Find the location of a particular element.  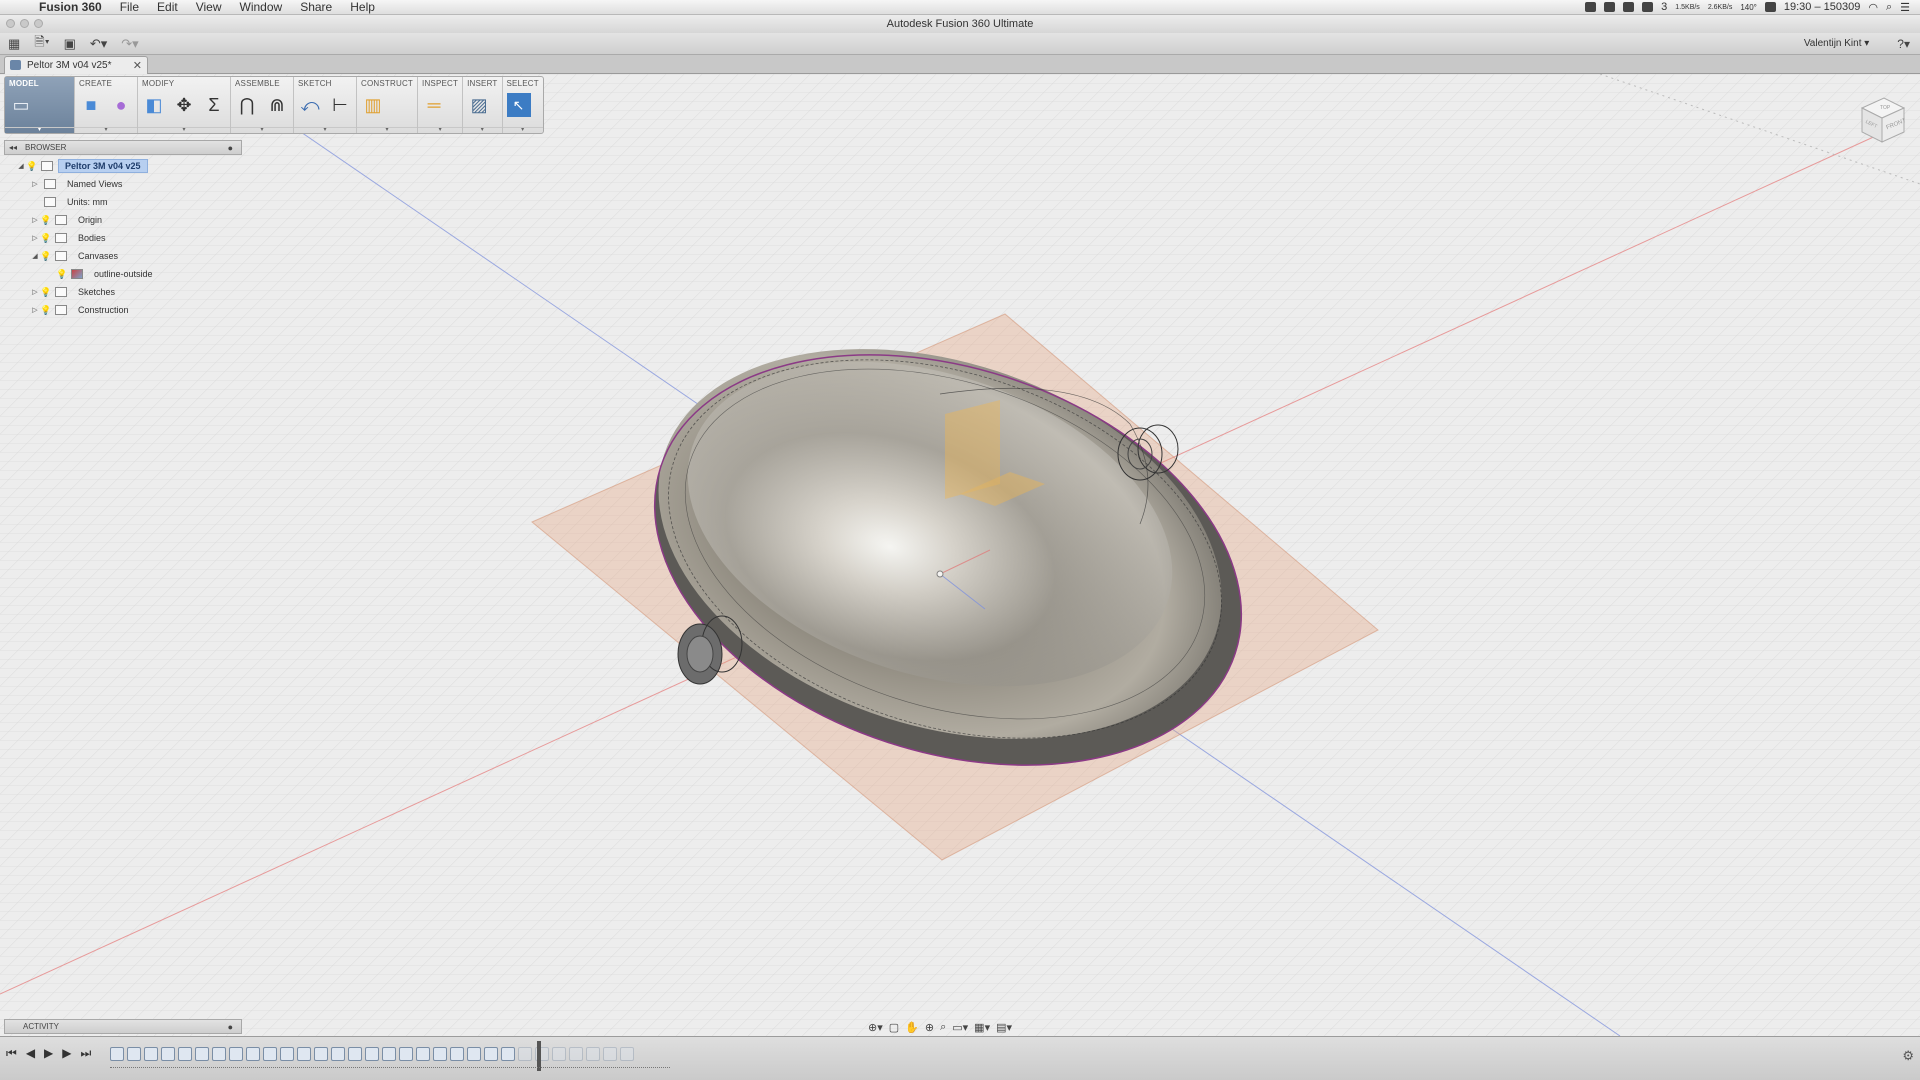

measure-icon: ═ is located at coordinates (434, 105).